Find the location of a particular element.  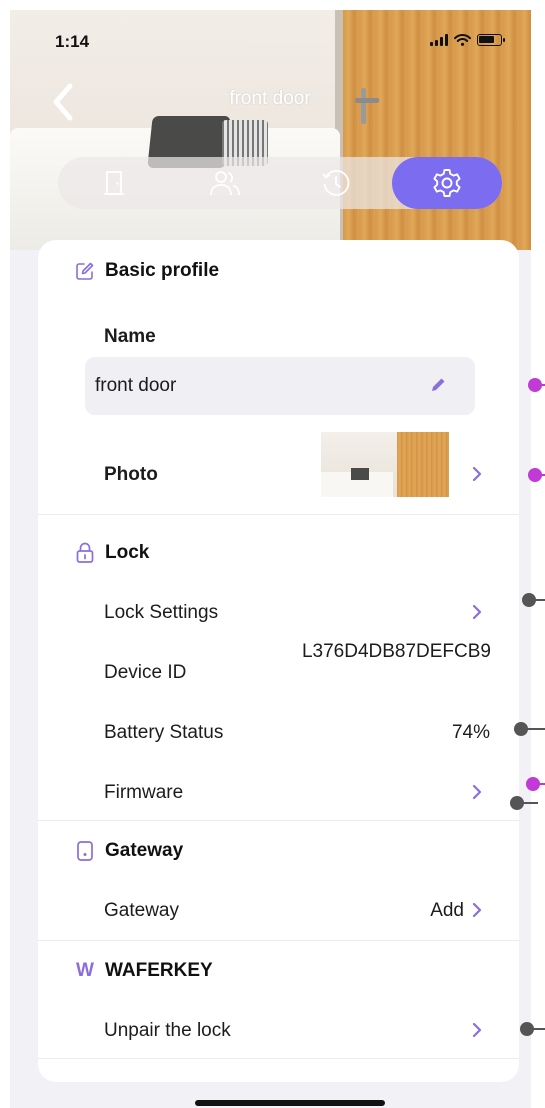

door-image is located at coordinates (437, 130).